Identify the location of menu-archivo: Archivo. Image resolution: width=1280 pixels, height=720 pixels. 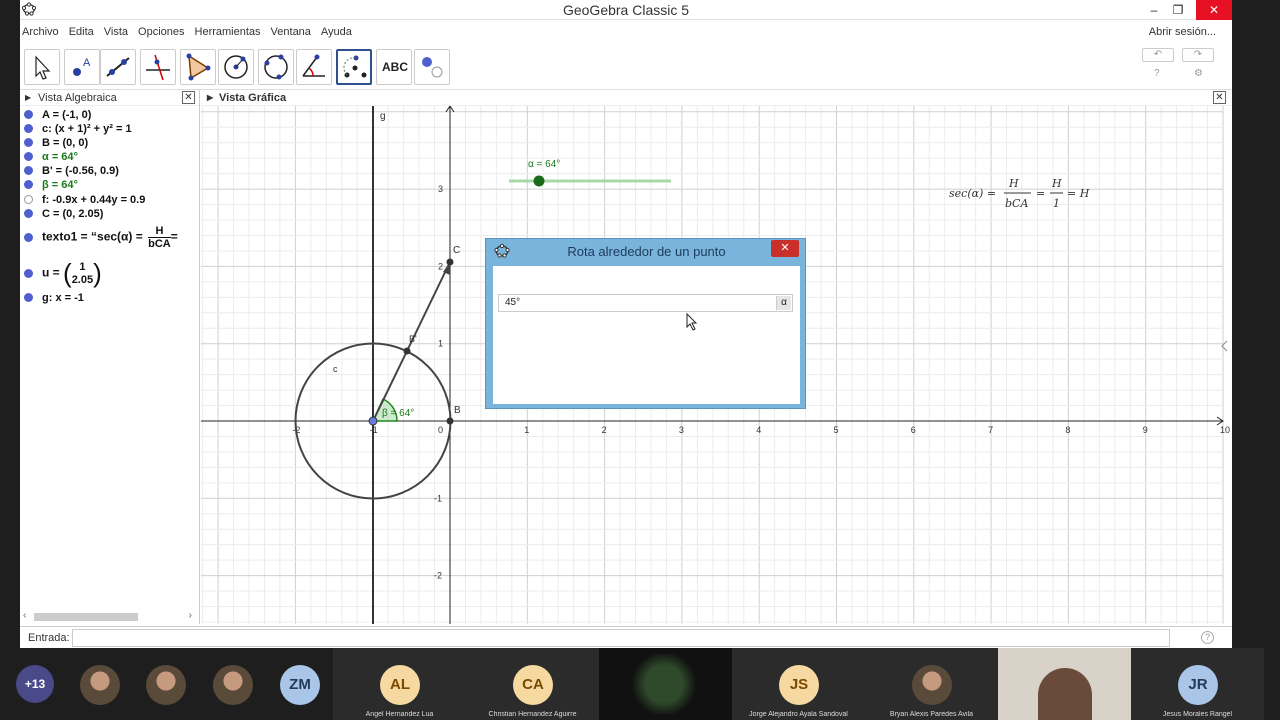
(40, 32).